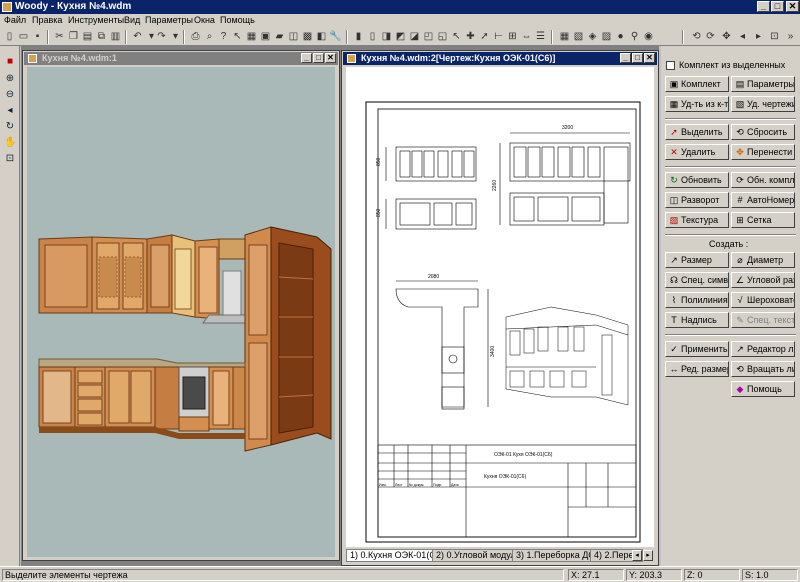 The height and width of the screenshot is (582, 800). I want to click on special-text-button: ✎ Спец. текст, so click(763, 320).